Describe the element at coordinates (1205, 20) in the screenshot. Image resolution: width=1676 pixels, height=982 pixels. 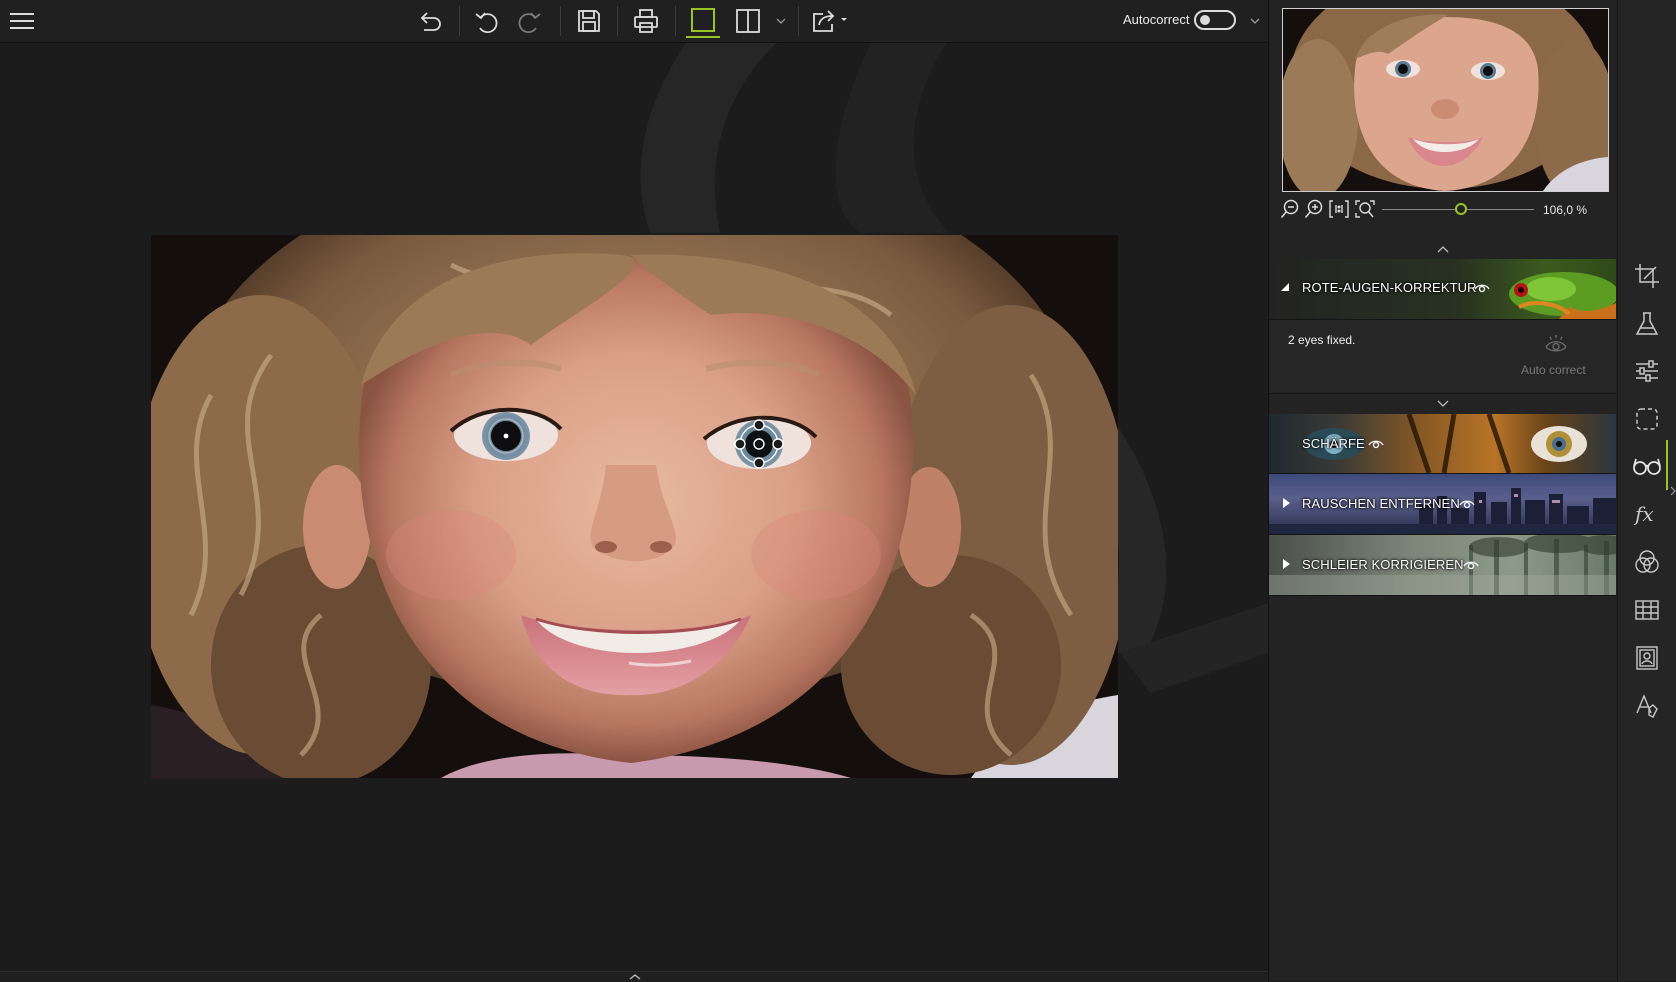
I see `toggle-knob` at that location.